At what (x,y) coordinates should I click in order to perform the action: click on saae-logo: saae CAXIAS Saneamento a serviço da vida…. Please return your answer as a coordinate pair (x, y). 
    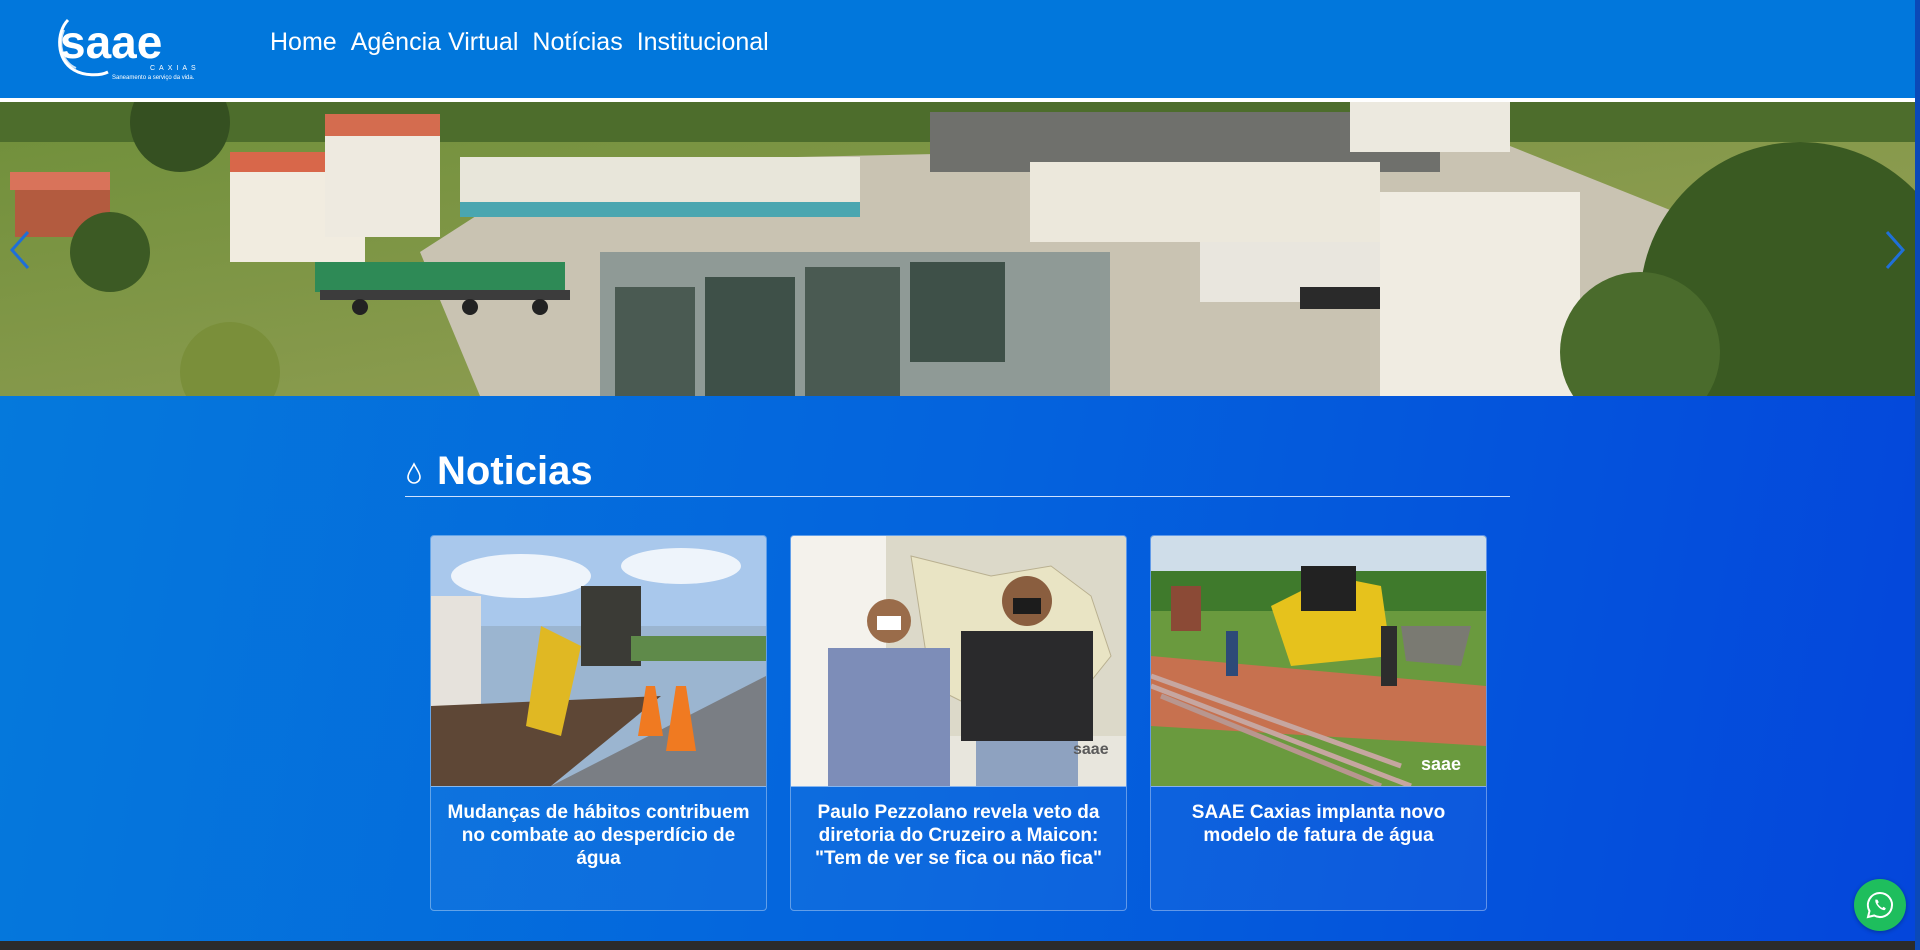
    Looking at the image, I should click on (137, 46).